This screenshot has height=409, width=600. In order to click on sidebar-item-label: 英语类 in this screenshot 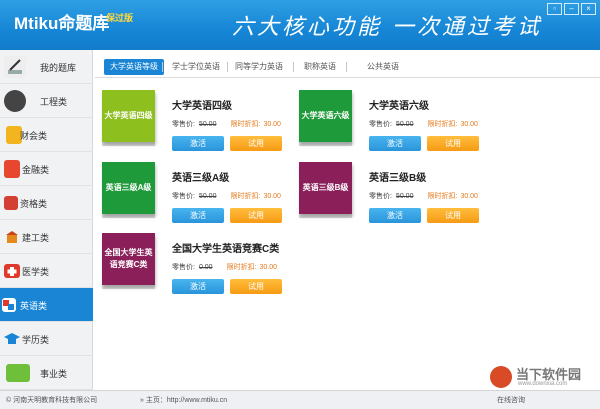, I will do `click(34, 306)`.